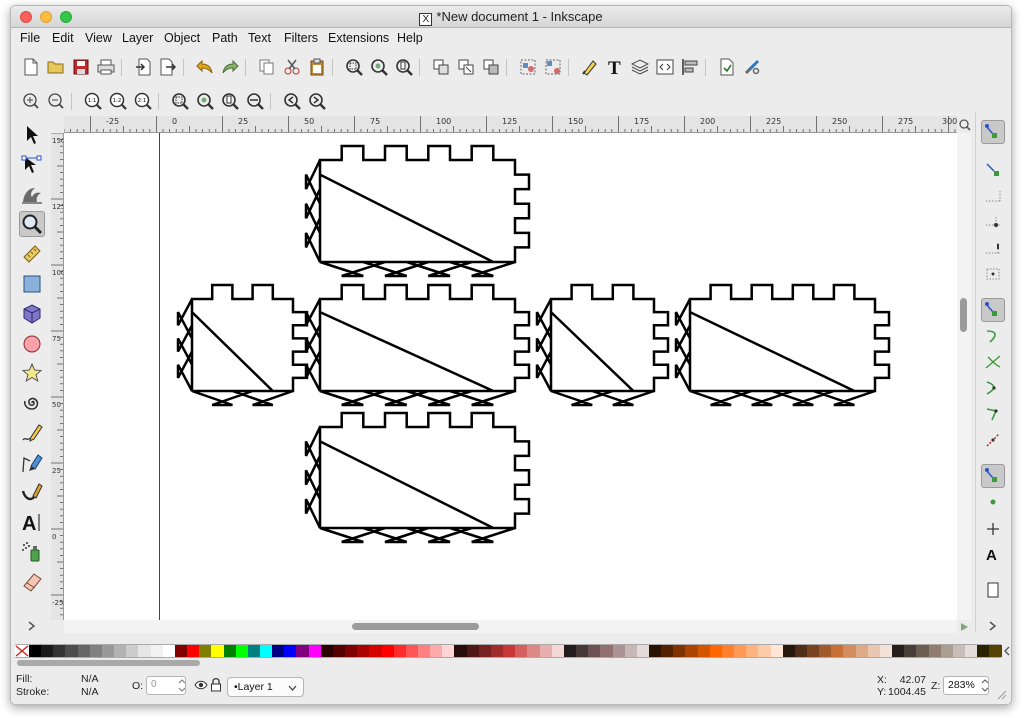  What do you see at coordinates (993, 626) in the screenshot?
I see `snap-more-icon` at bounding box center [993, 626].